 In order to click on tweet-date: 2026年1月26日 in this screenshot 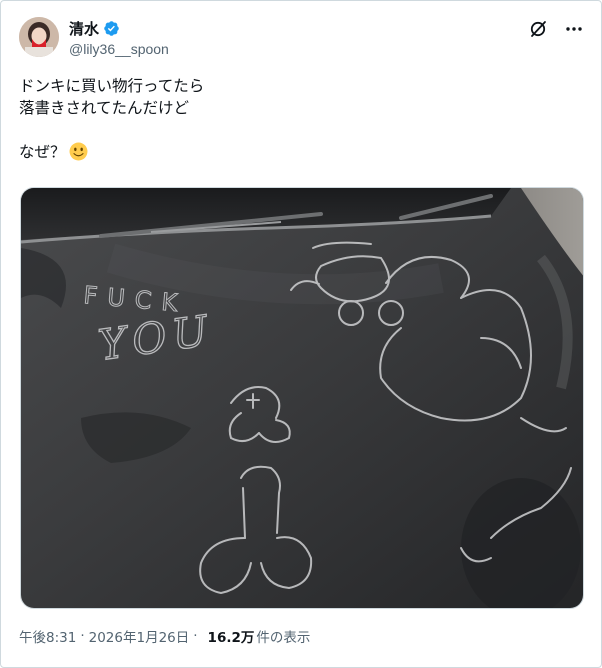, I will do `click(139, 636)`.